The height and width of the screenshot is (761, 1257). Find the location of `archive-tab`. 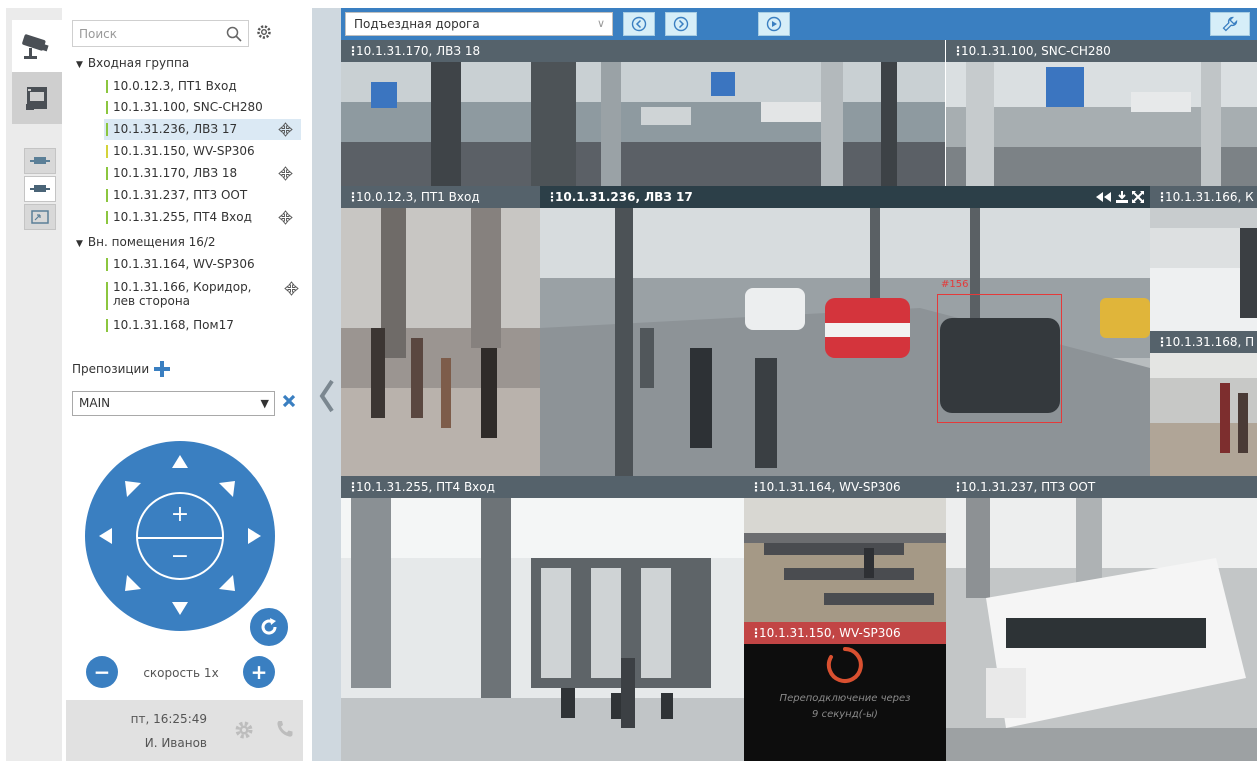

archive-tab is located at coordinates (37, 98).